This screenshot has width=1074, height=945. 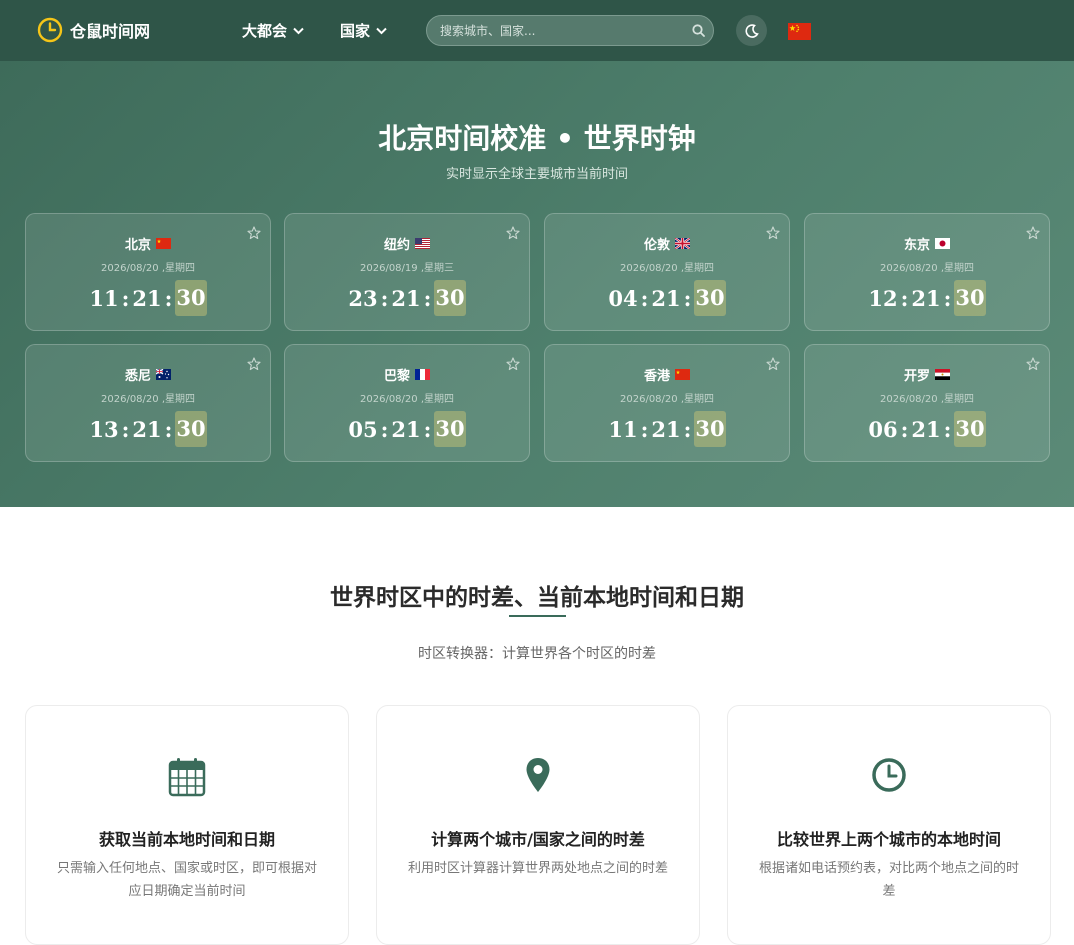 I want to click on clock-city-name: 巴黎, so click(x=396, y=376).